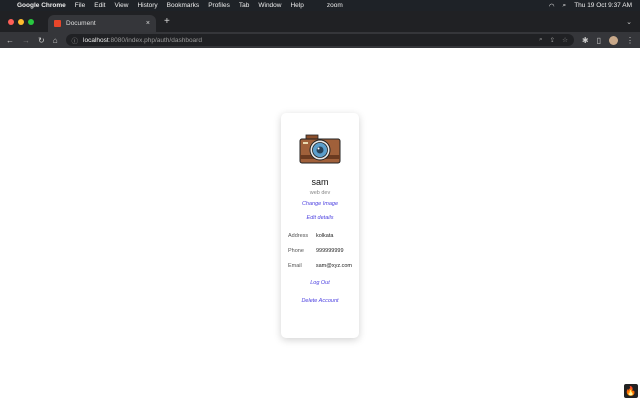 The height and width of the screenshot is (400, 640). What do you see at coordinates (320, 182) in the screenshot?
I see `profile-name: sam` at bounding box center [320, 182].